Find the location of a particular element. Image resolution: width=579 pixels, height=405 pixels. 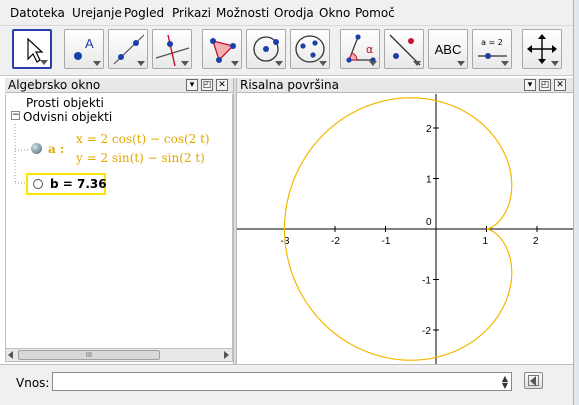

graphics-panel-title: Risalna površina is located at coordinates (289, 85).